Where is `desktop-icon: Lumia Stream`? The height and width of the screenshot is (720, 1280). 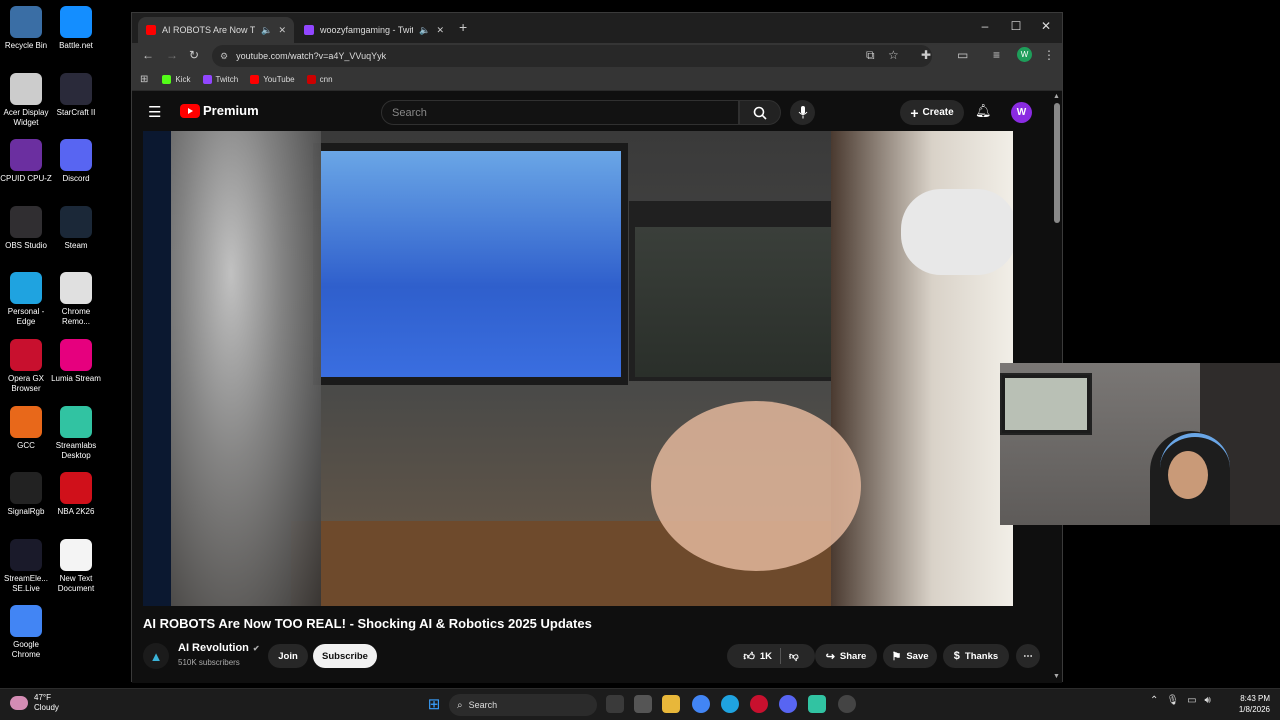 desktop-icon: Lumia Stream is located at coordinates (76, 361).